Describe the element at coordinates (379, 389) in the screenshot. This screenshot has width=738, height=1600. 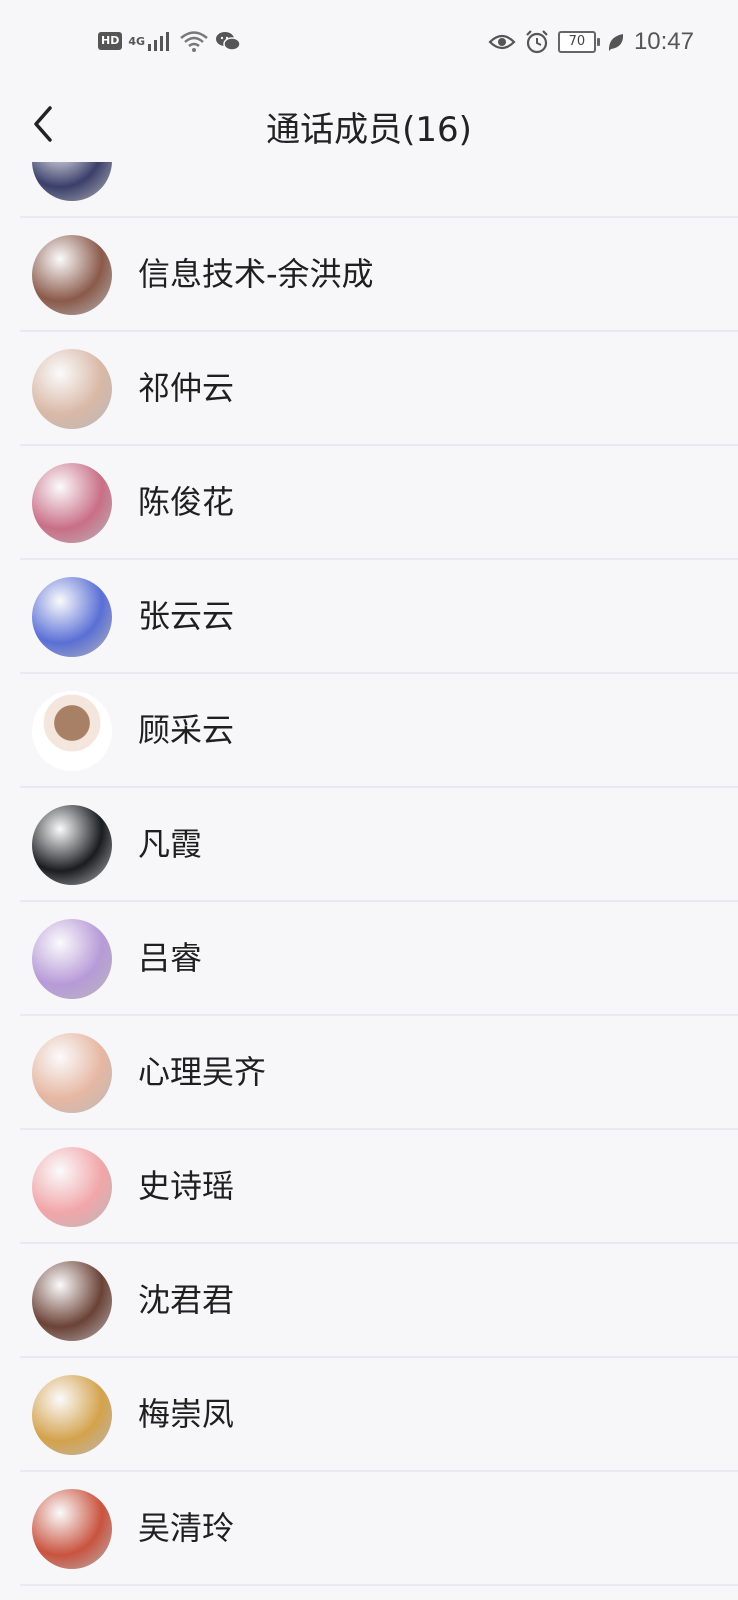
I see `list-item: 祁仲云` at that location.